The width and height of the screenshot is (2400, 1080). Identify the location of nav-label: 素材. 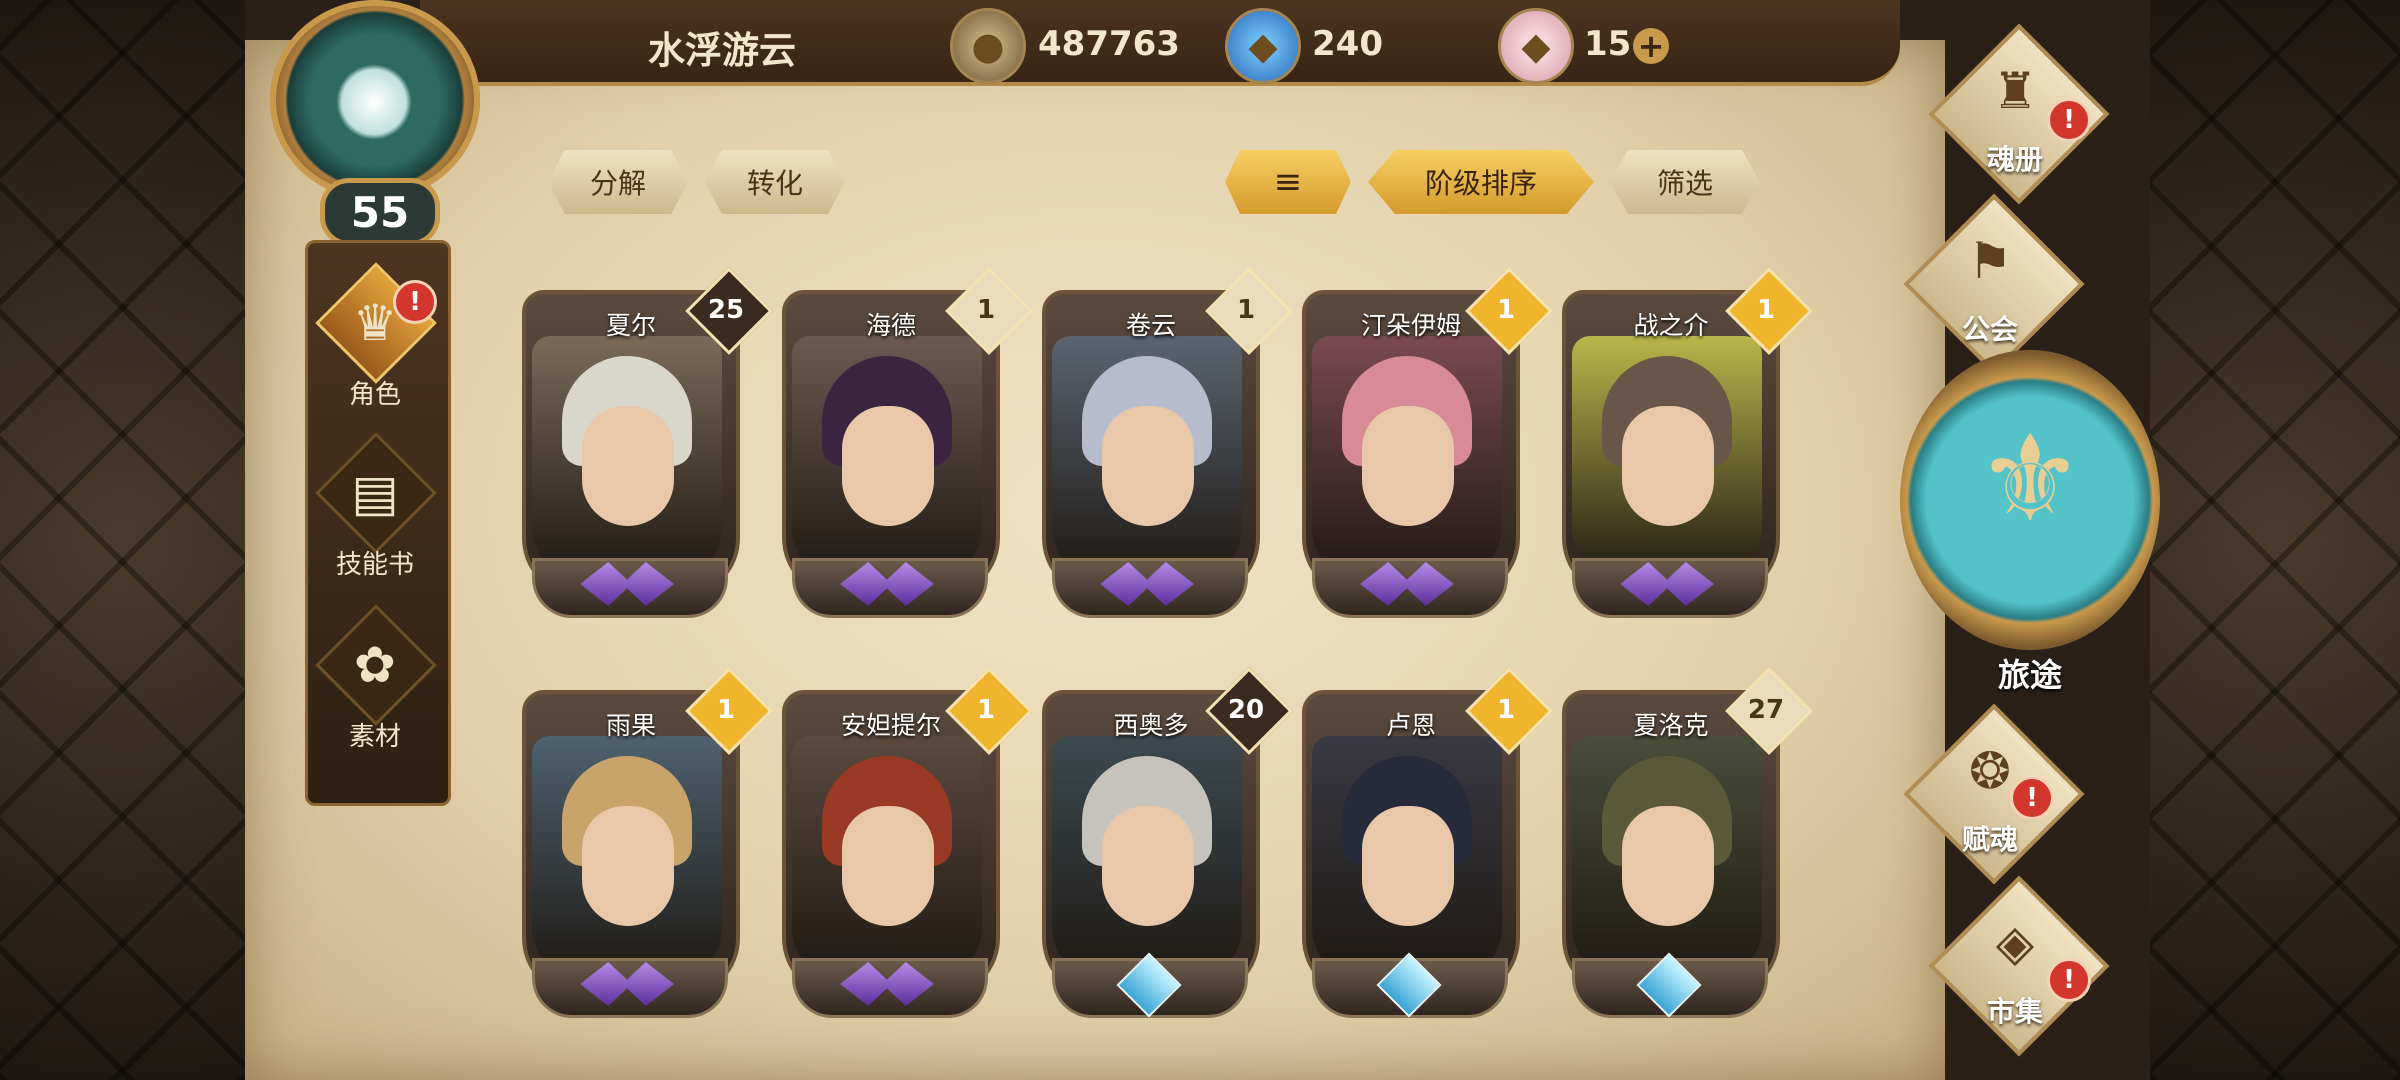
(374, 737).